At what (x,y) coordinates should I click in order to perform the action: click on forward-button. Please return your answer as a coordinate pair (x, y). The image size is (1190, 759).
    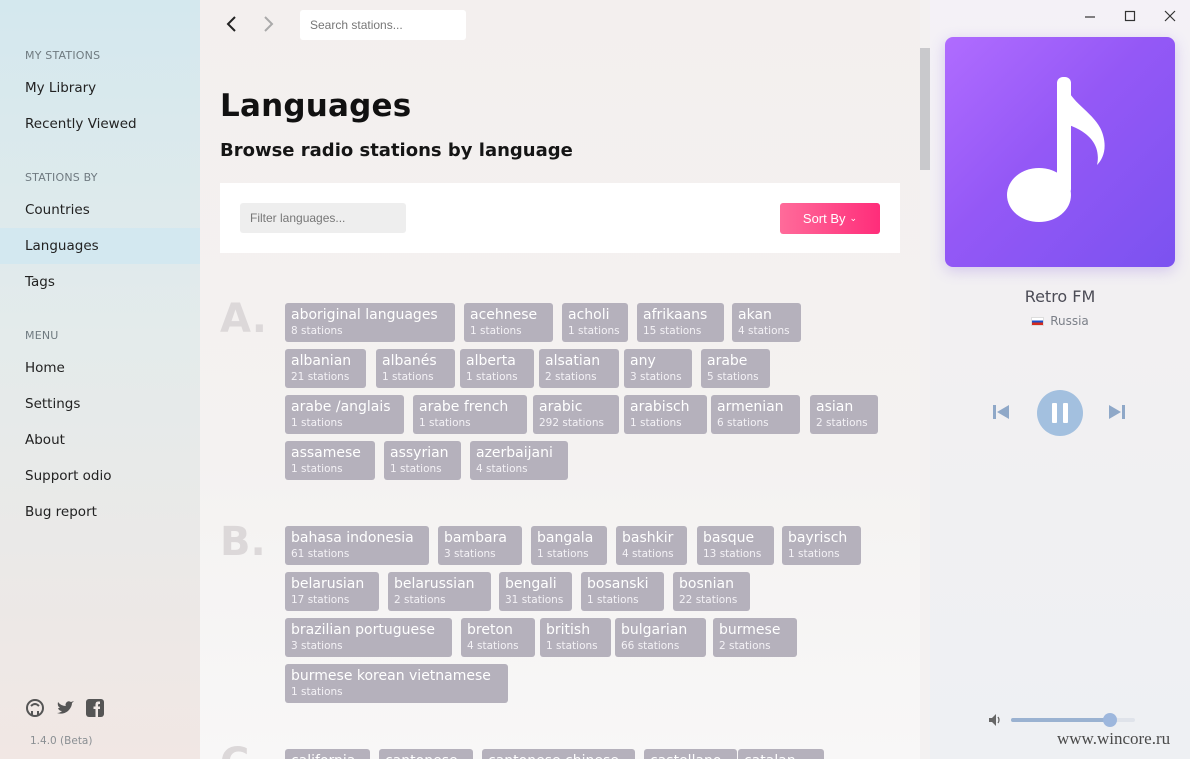
    Looking at the image, I should click on (268, 24).